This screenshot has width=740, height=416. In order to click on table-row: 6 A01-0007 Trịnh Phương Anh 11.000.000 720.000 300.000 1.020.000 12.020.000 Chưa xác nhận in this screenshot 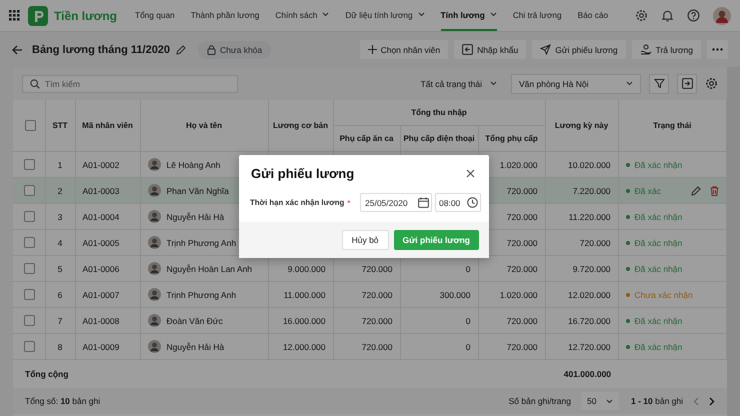, I will do `click(369, 295)`.